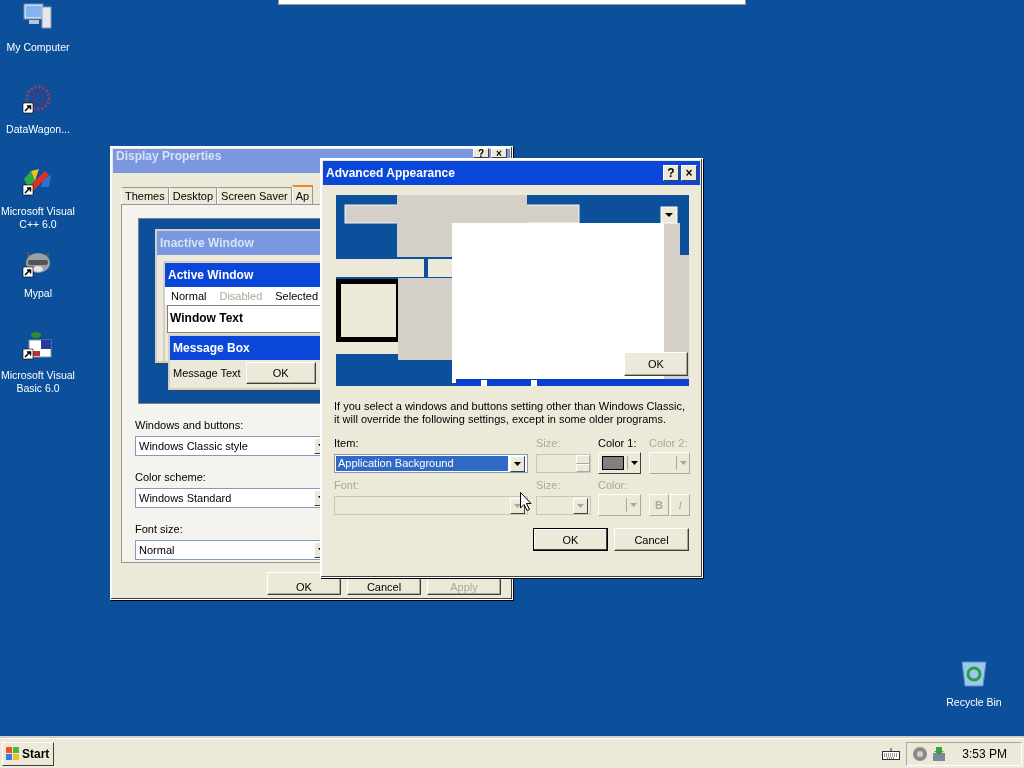 The height and width of the screenshot is (768, 1024). I want to click on clock: 3:53 PM, so click(984, 753).